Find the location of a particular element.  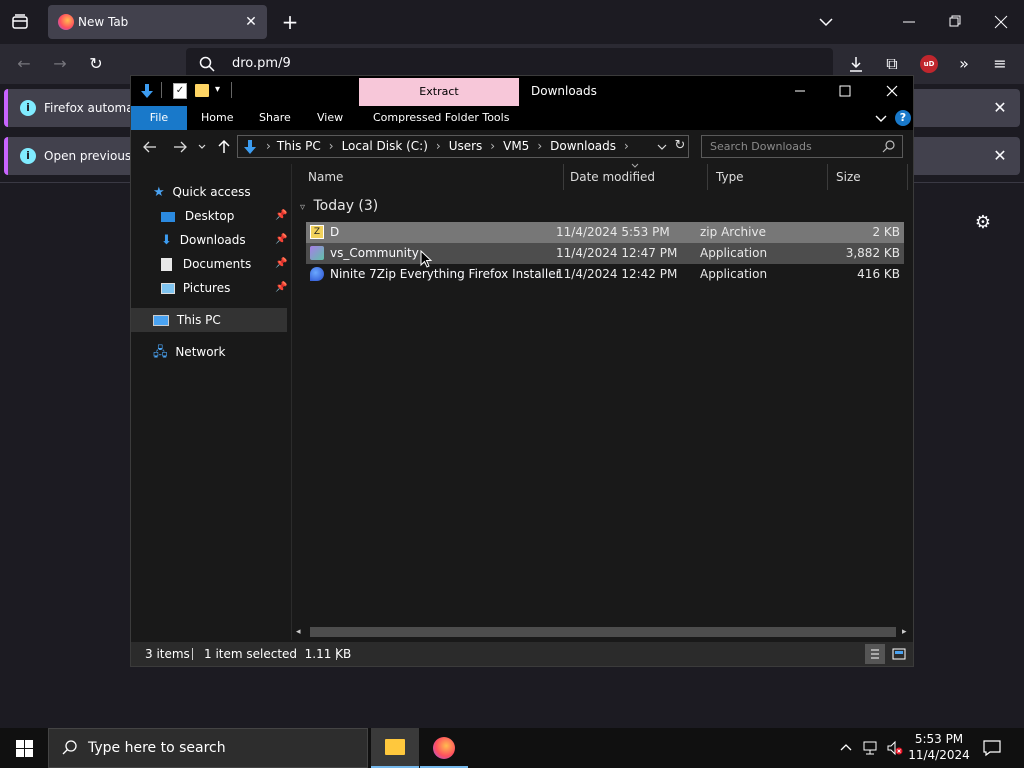

clock-time: 5:53 PM is located at coordinates (939, 739).